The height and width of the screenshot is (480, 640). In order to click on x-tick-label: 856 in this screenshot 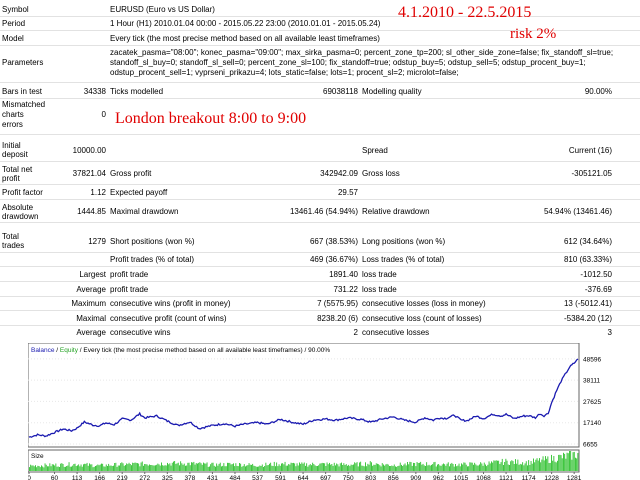, I will do `click(393, 477)`.